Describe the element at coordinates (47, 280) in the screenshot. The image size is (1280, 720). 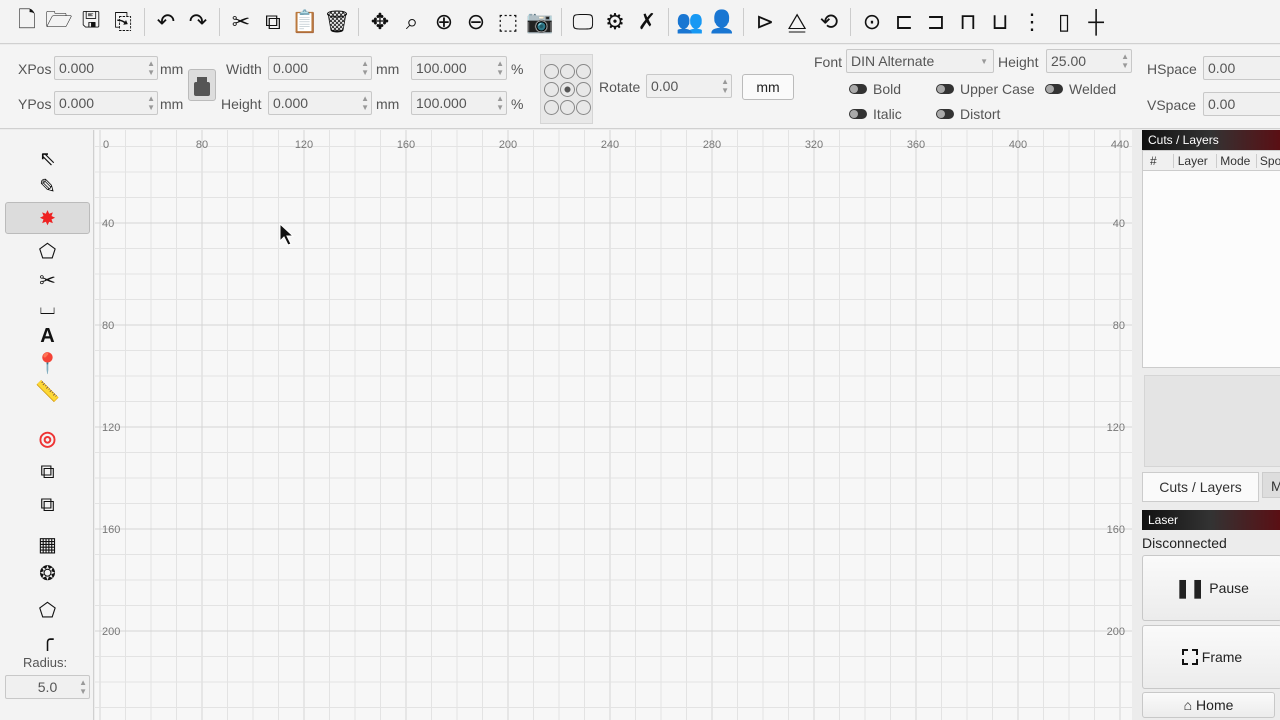
I see `cut-shapes-tool: ✂` at that location.